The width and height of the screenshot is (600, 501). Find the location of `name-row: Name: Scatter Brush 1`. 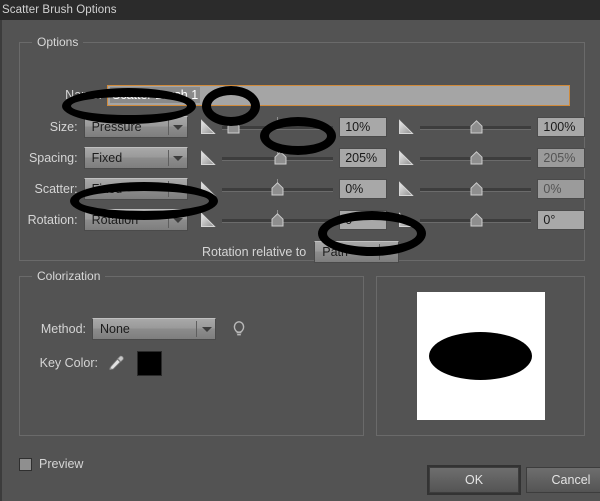

name-row: Name: Scatter Brush 1 is located at coordinates (302, 95).